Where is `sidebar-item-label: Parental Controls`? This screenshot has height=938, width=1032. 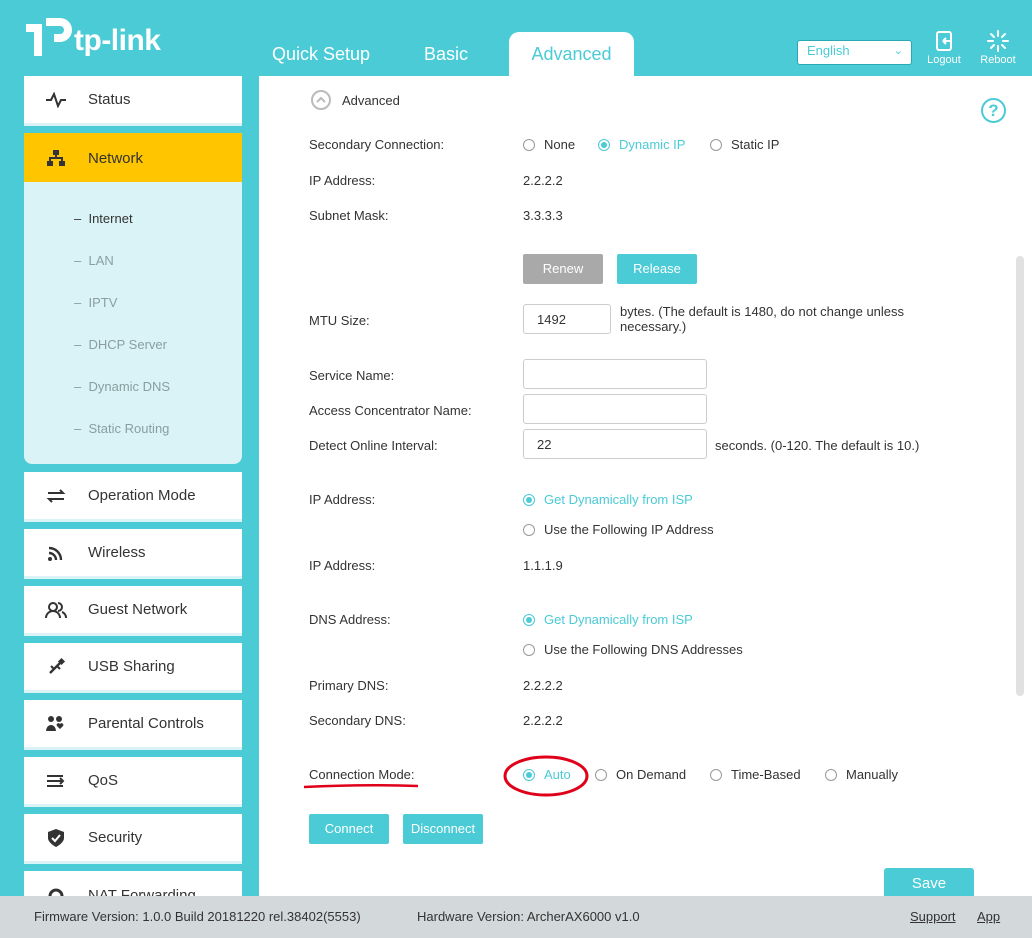
sidebar-item-label: Parental Controls is located at coordinates (146, 723).